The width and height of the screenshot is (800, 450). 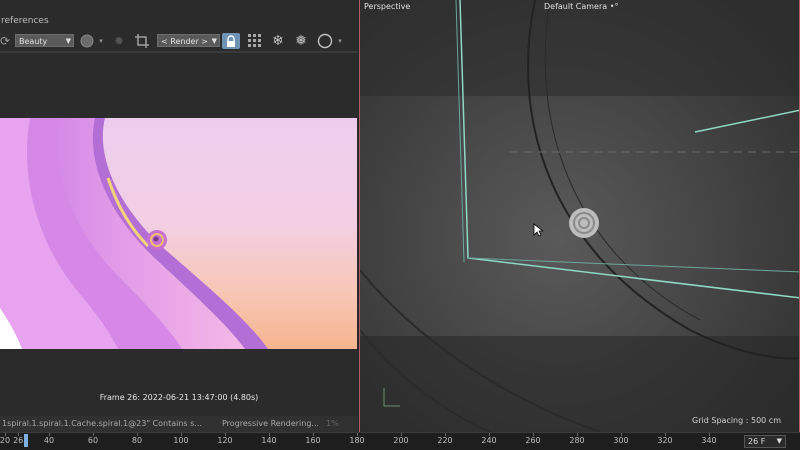 What do you see at coordinates (736, 420) in the screenshot?
I see `grid-spacing-label: Grid Spacing : 500 cm` at bounding box center [736, 420].